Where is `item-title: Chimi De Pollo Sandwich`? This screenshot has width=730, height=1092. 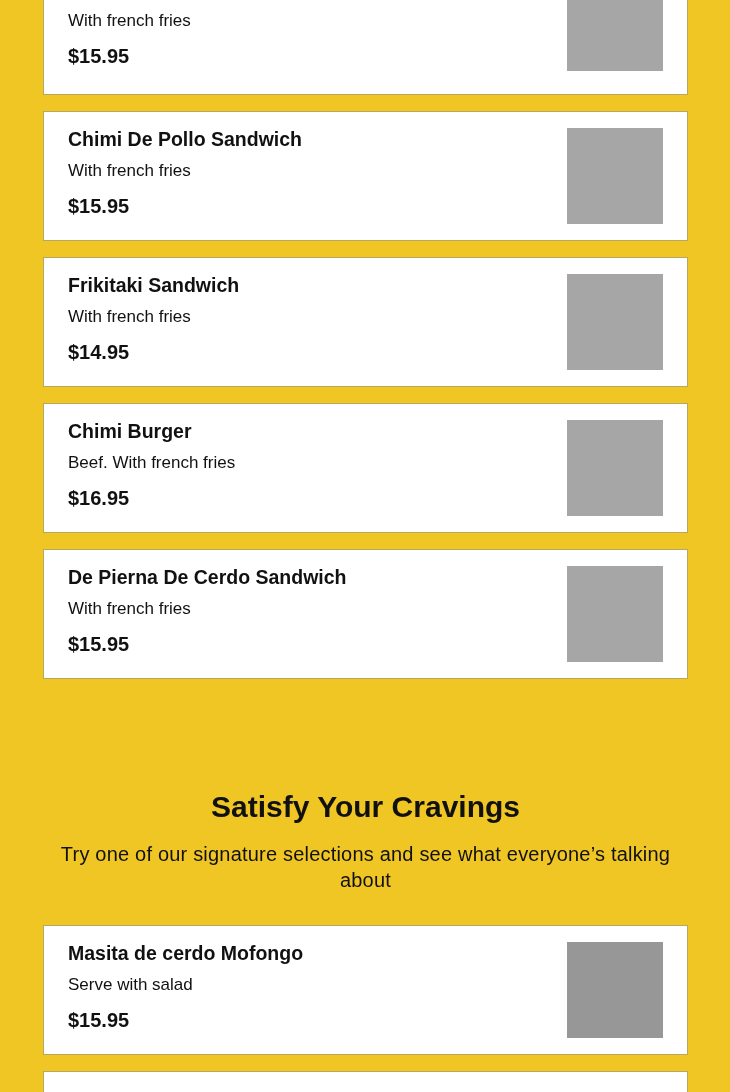
item-title: Chimi De Pollo Sandwich is located at coordinates (185, 140).